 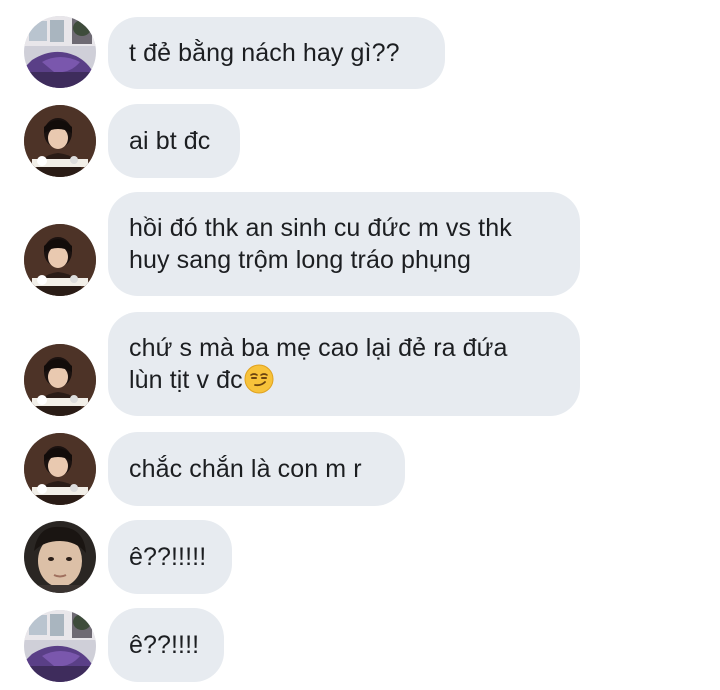 What do you see at coordinates (259, 379) in the screenshot?
I see `smirking-face-emoji` at bounding box center [259, 379].